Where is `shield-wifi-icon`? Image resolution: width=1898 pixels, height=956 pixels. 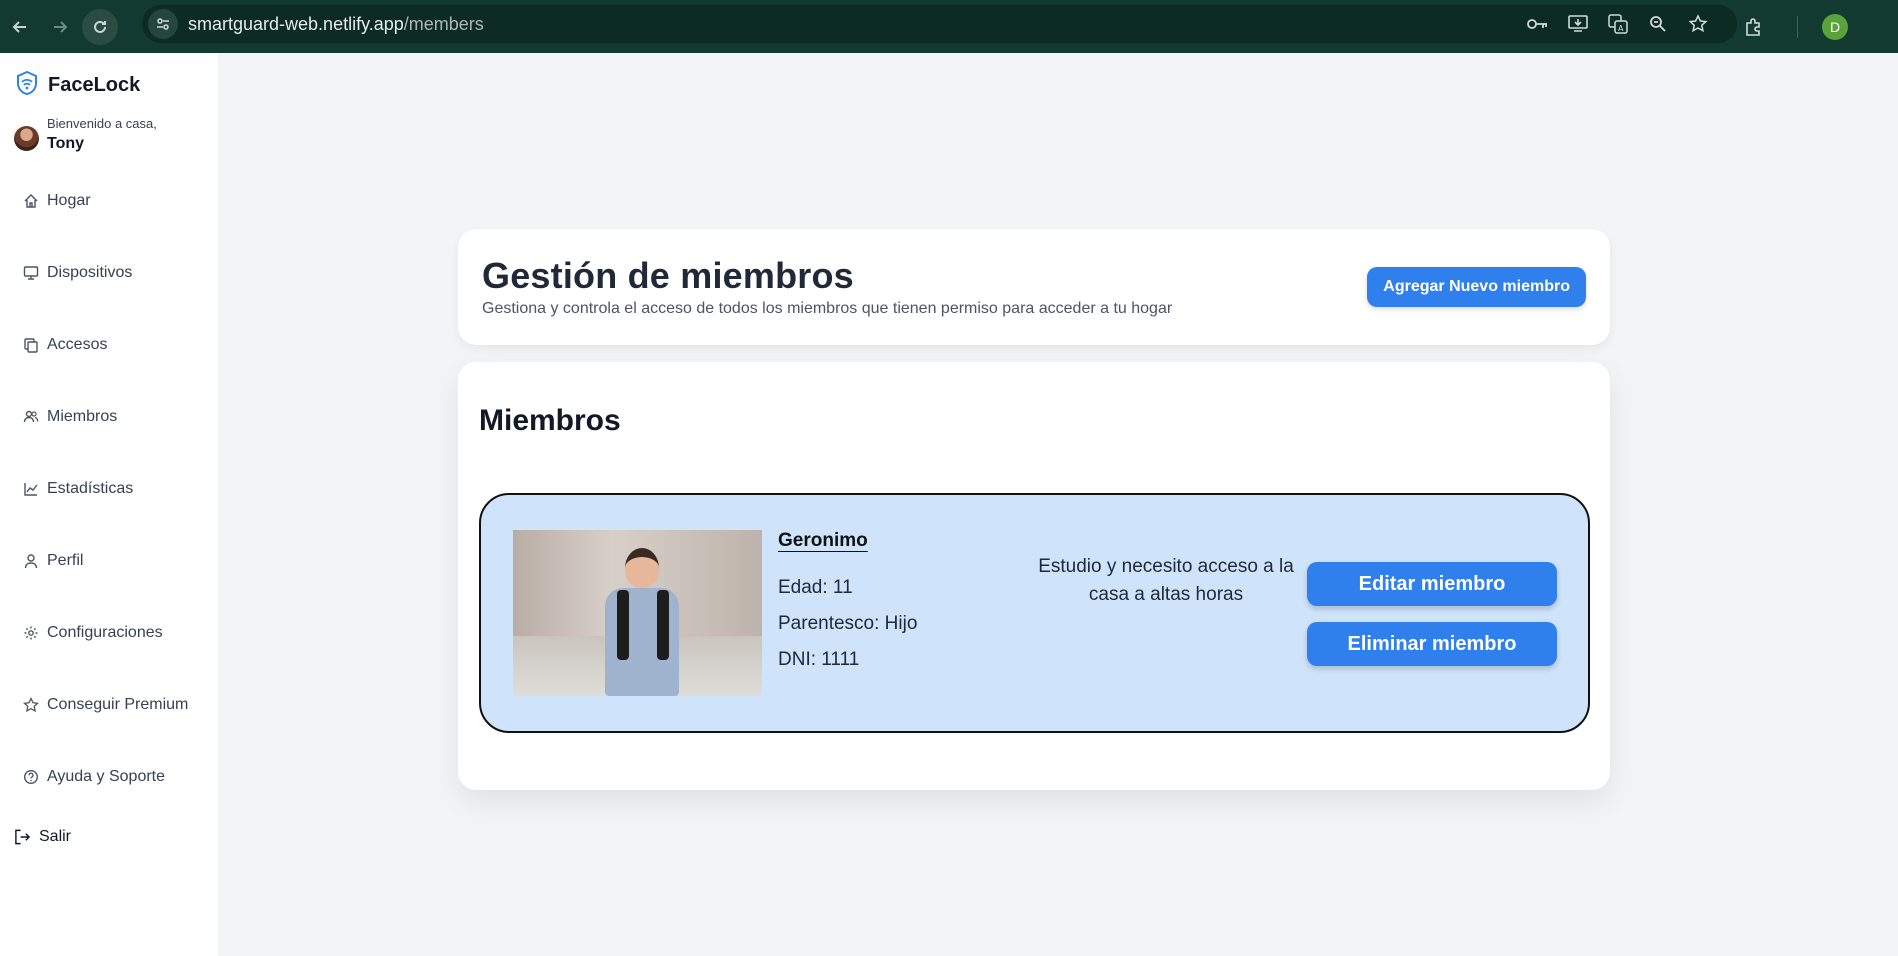 shield-wifi-icon is located at coordinates (27, 85).